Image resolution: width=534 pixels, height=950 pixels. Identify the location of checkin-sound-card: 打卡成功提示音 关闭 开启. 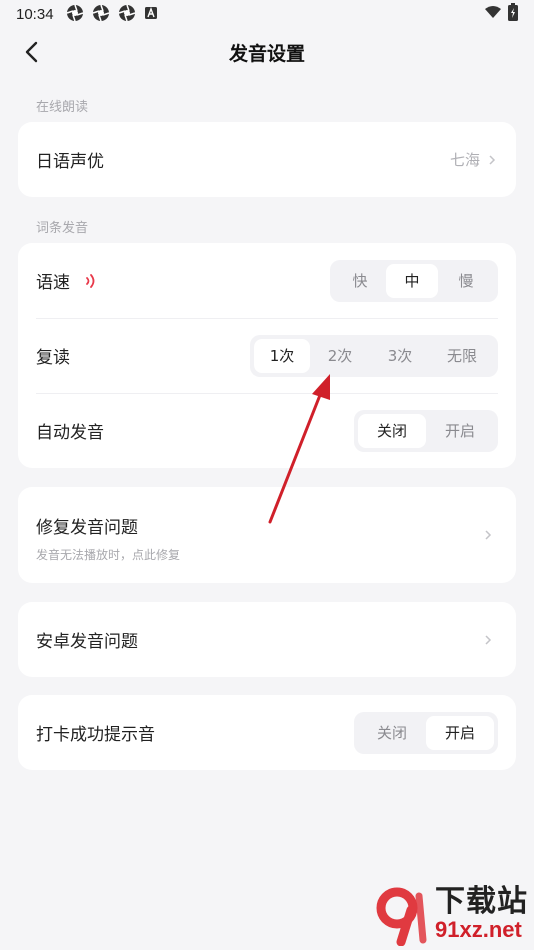
(267, 732).